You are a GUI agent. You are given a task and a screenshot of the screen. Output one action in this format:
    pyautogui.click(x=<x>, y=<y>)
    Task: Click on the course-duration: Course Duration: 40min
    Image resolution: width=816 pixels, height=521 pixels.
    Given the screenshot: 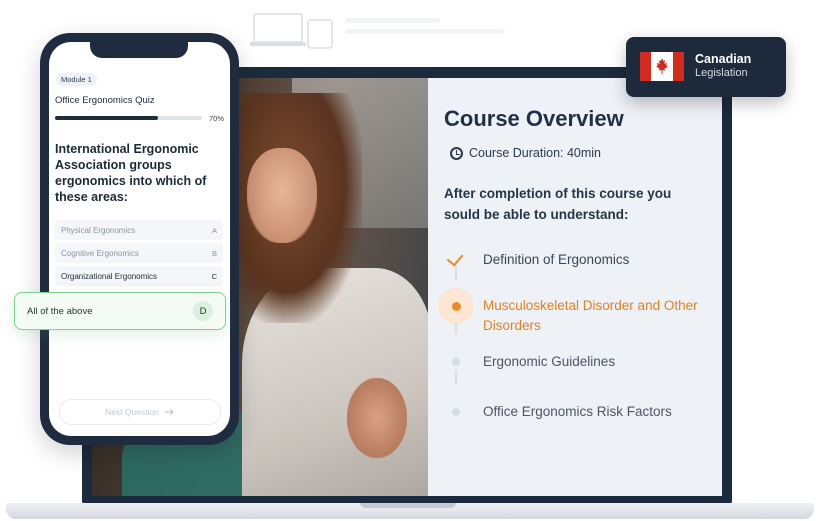 What is the action you would take?
    pyautogui.click(x=525, y=153)
    